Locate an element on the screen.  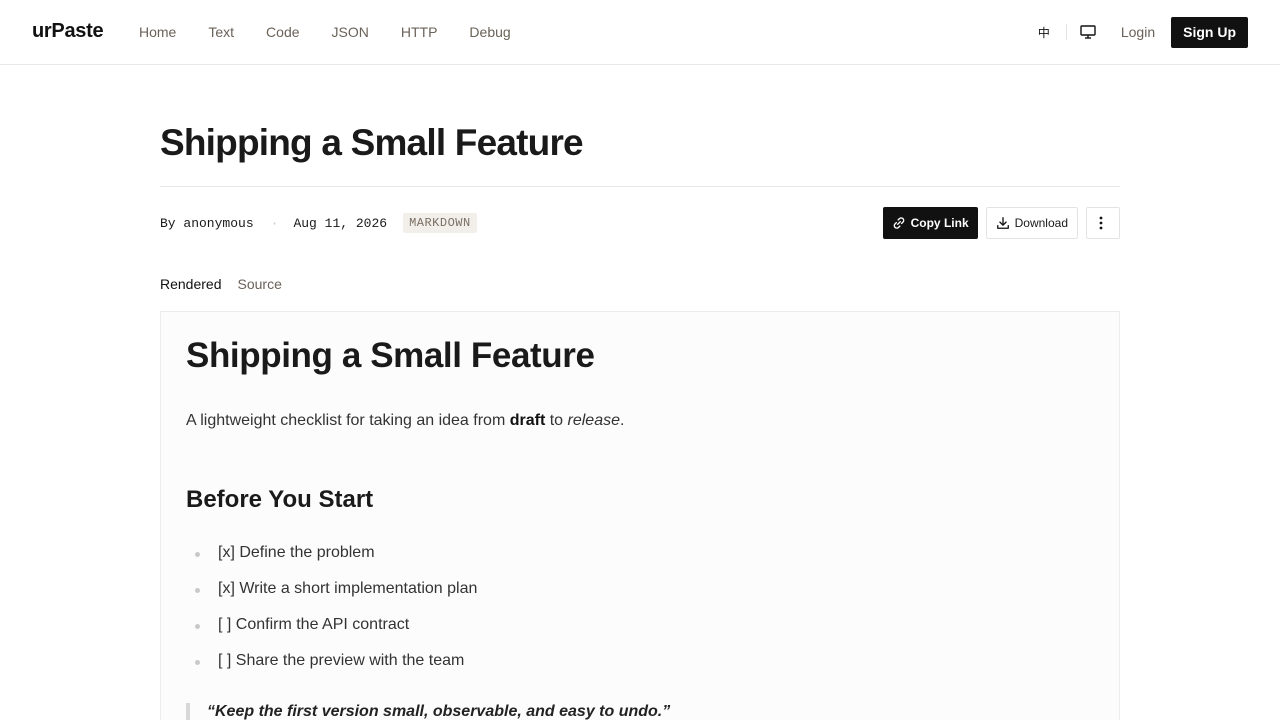
header-tools: 中 Login Sign Up is located at coordinates (1141, 32).